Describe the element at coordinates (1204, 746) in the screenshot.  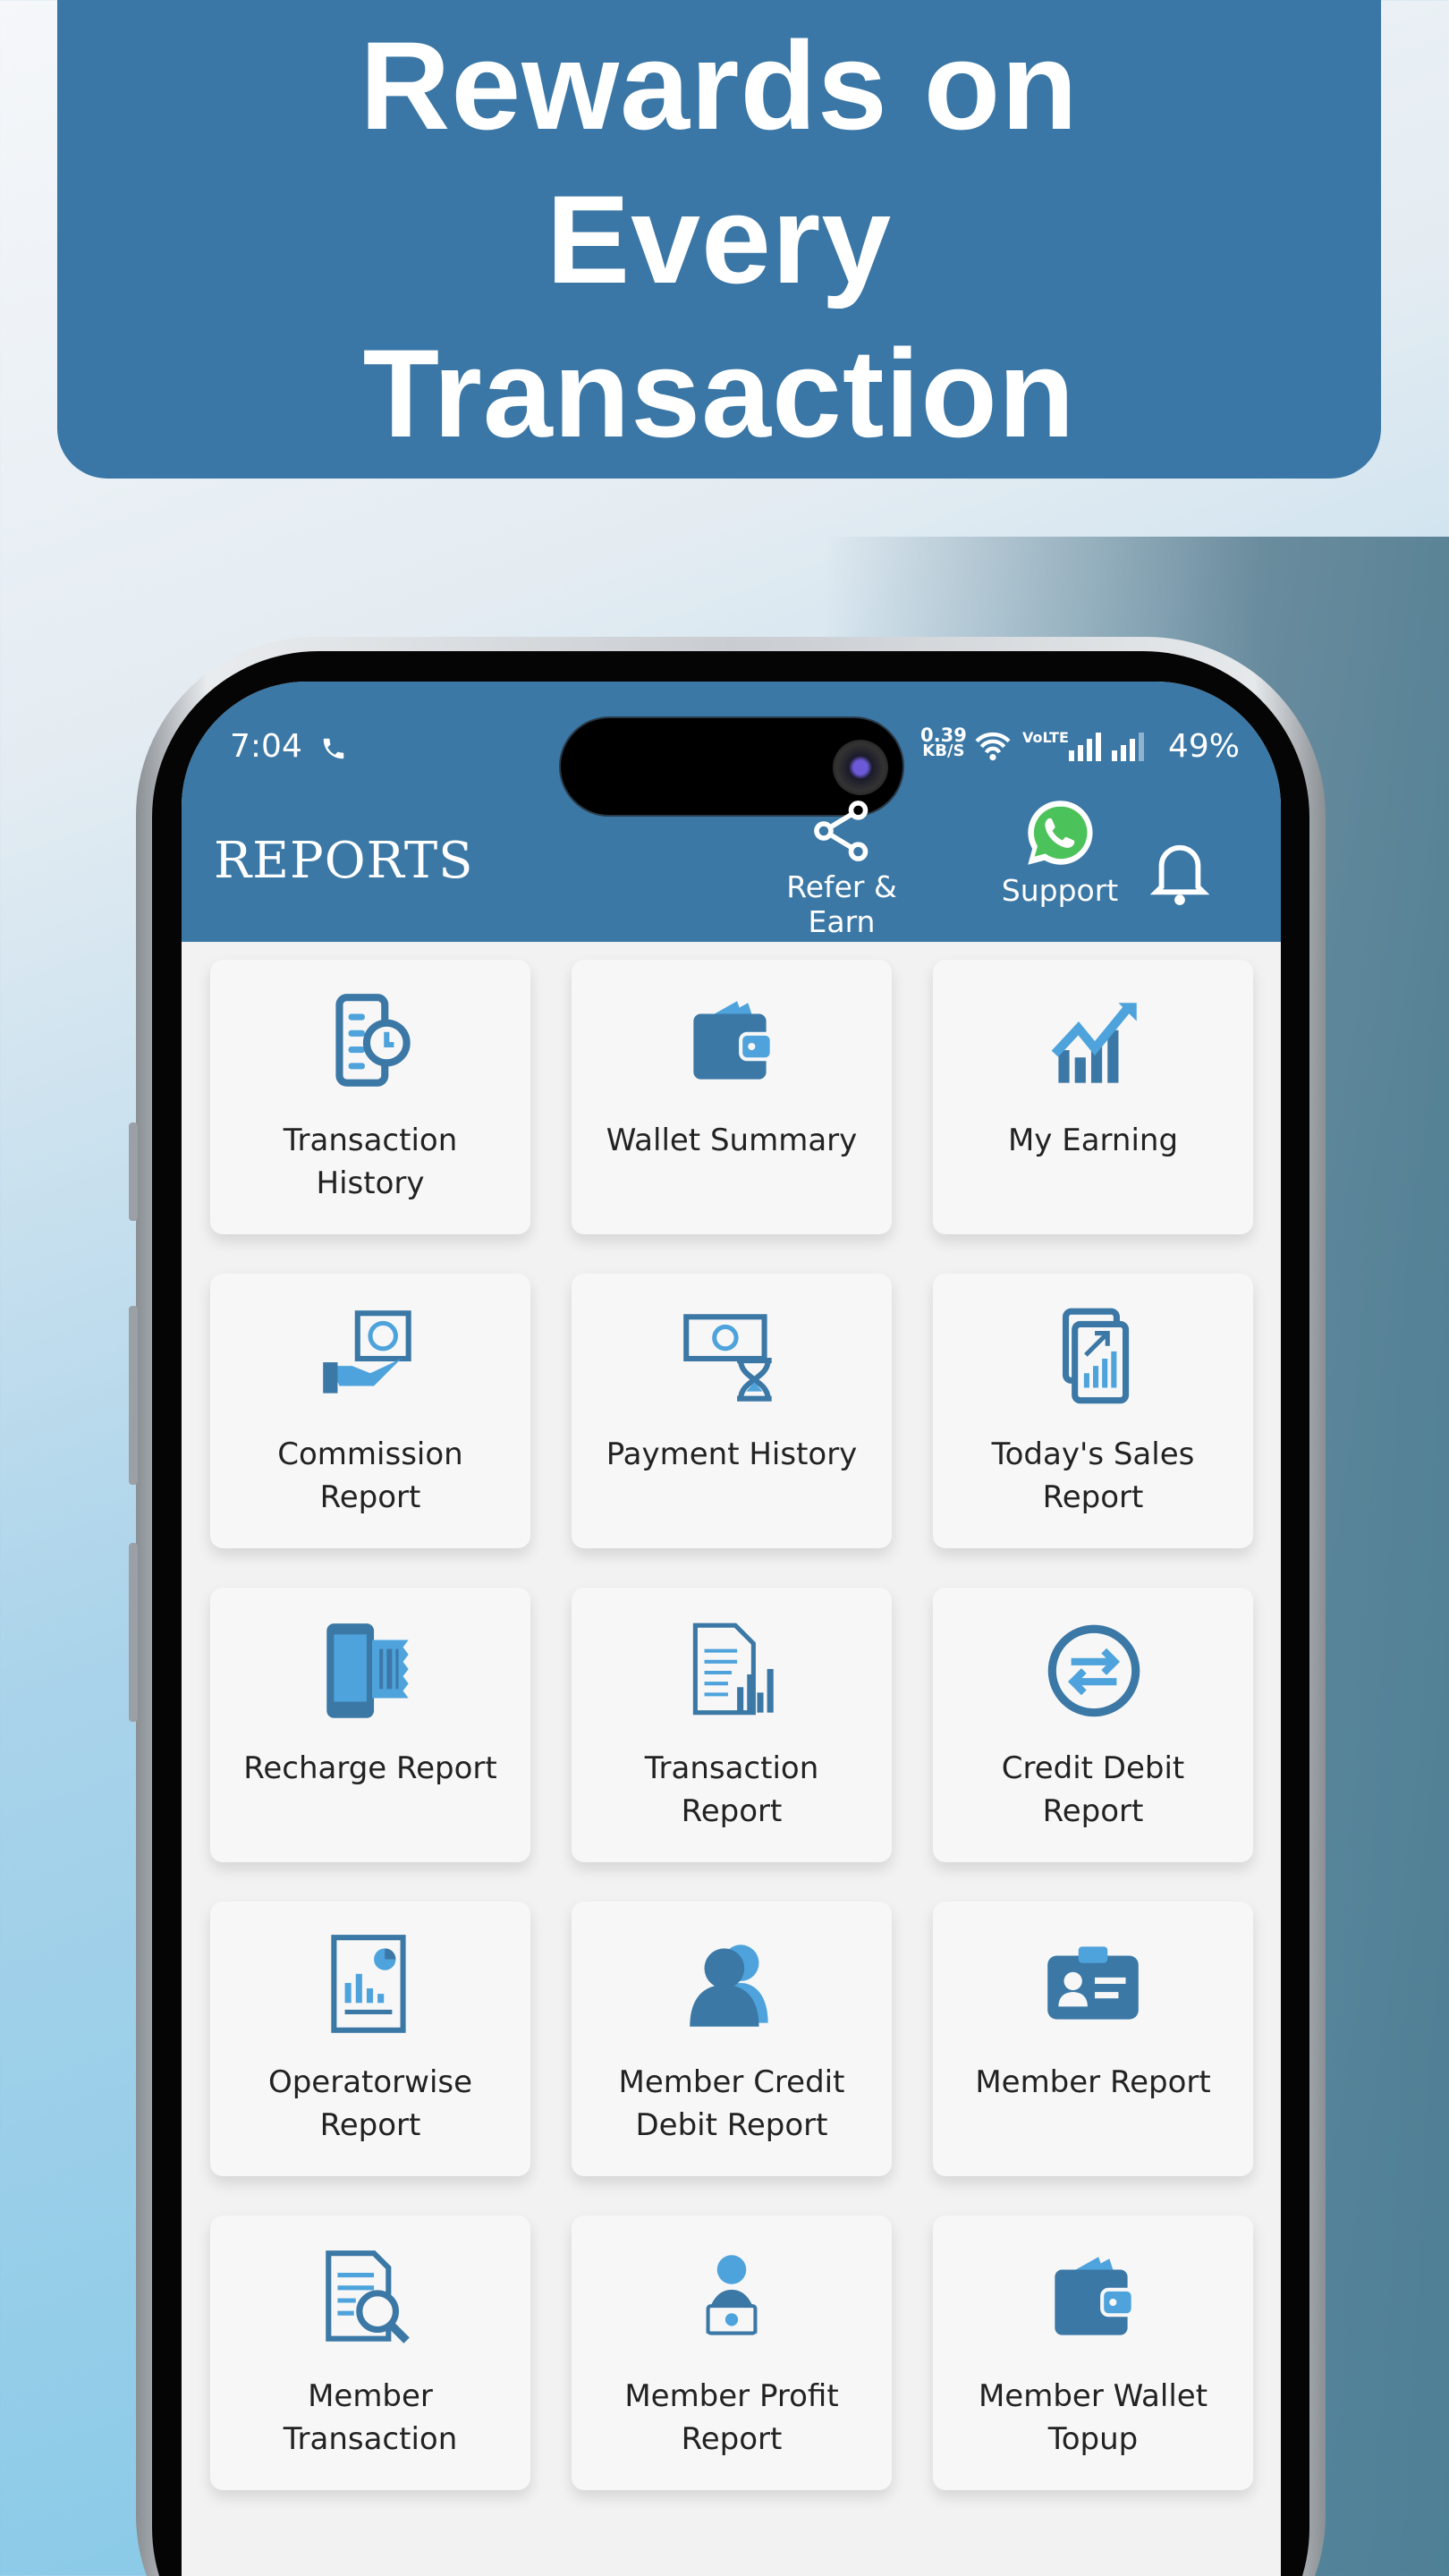
I see `battery-percent: 49%` at that location.